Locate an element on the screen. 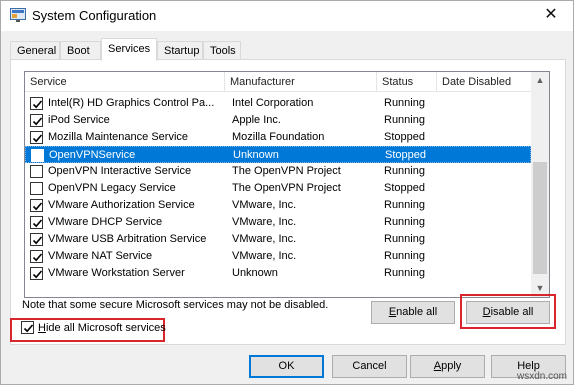  title-bar: System Configuration ✕ is located at coordinates (287, 16).